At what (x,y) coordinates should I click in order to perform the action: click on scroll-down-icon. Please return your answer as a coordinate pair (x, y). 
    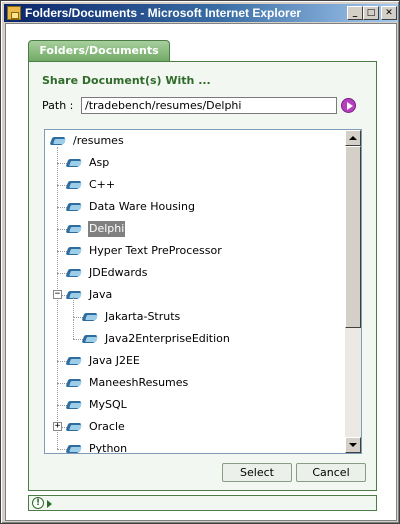
    Looking at the image, I should click on (353, 445).